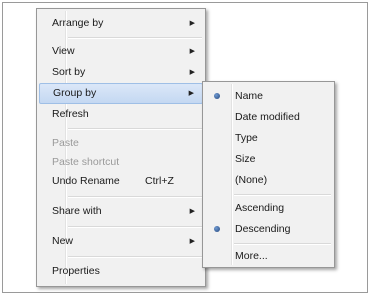  I want to click on menu-item-new: New ▶, so click(121, 241).